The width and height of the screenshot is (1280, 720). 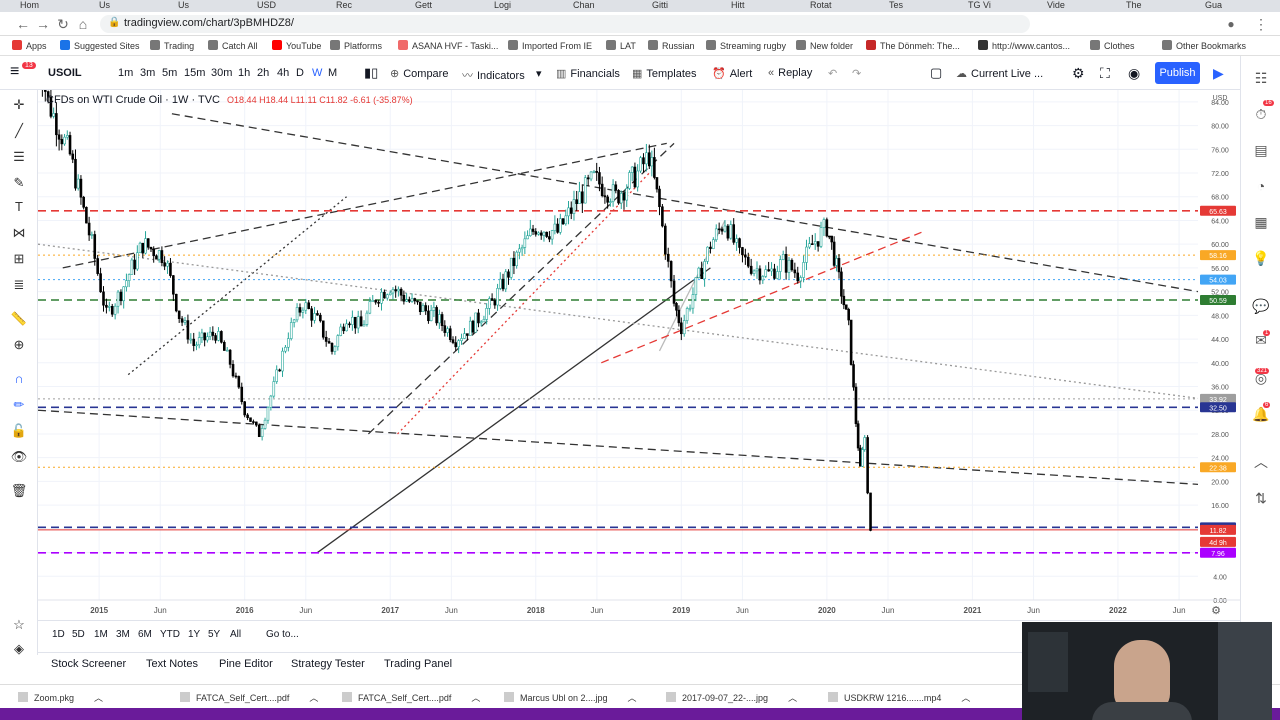 I want to click on axis-settings-icon: ⚙, so click(x=1216, y=611).